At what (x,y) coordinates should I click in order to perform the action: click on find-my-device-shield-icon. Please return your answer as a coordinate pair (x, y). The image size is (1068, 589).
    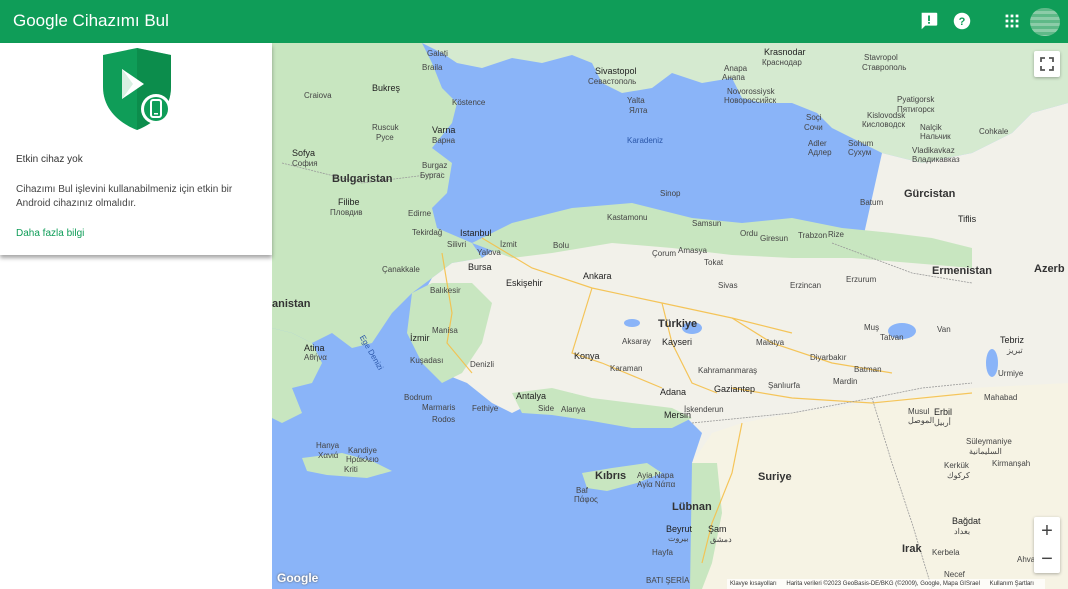
    Looking at the image, I should click on (137, 89).